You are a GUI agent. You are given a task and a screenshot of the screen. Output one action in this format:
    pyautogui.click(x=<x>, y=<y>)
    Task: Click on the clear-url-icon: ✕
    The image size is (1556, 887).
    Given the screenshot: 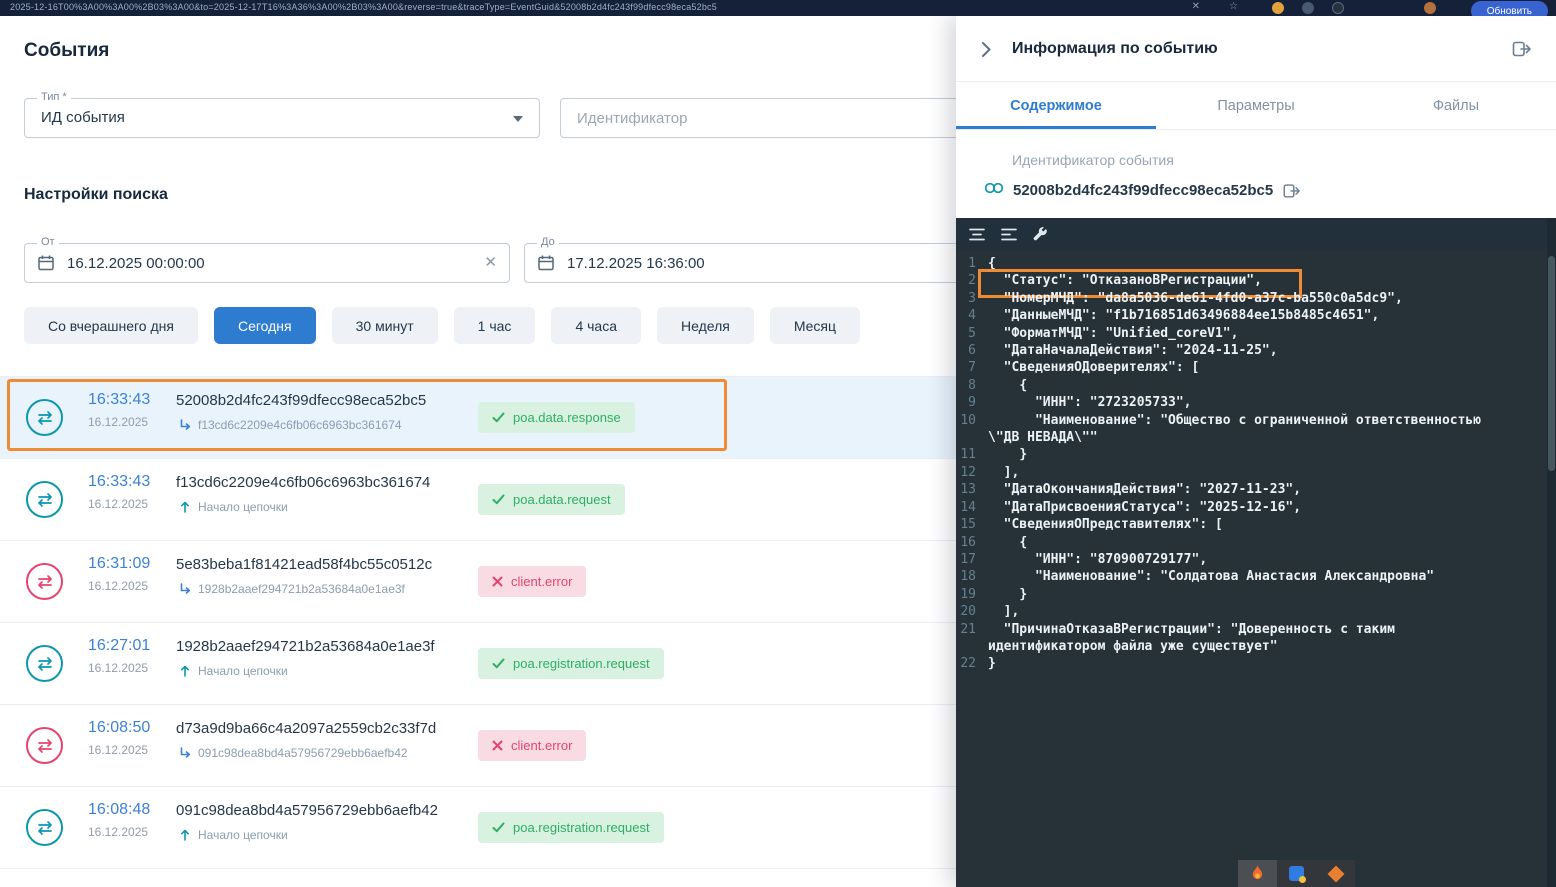 What is the action you would take?
    pyautogui.click(x=1196, y=6)
    